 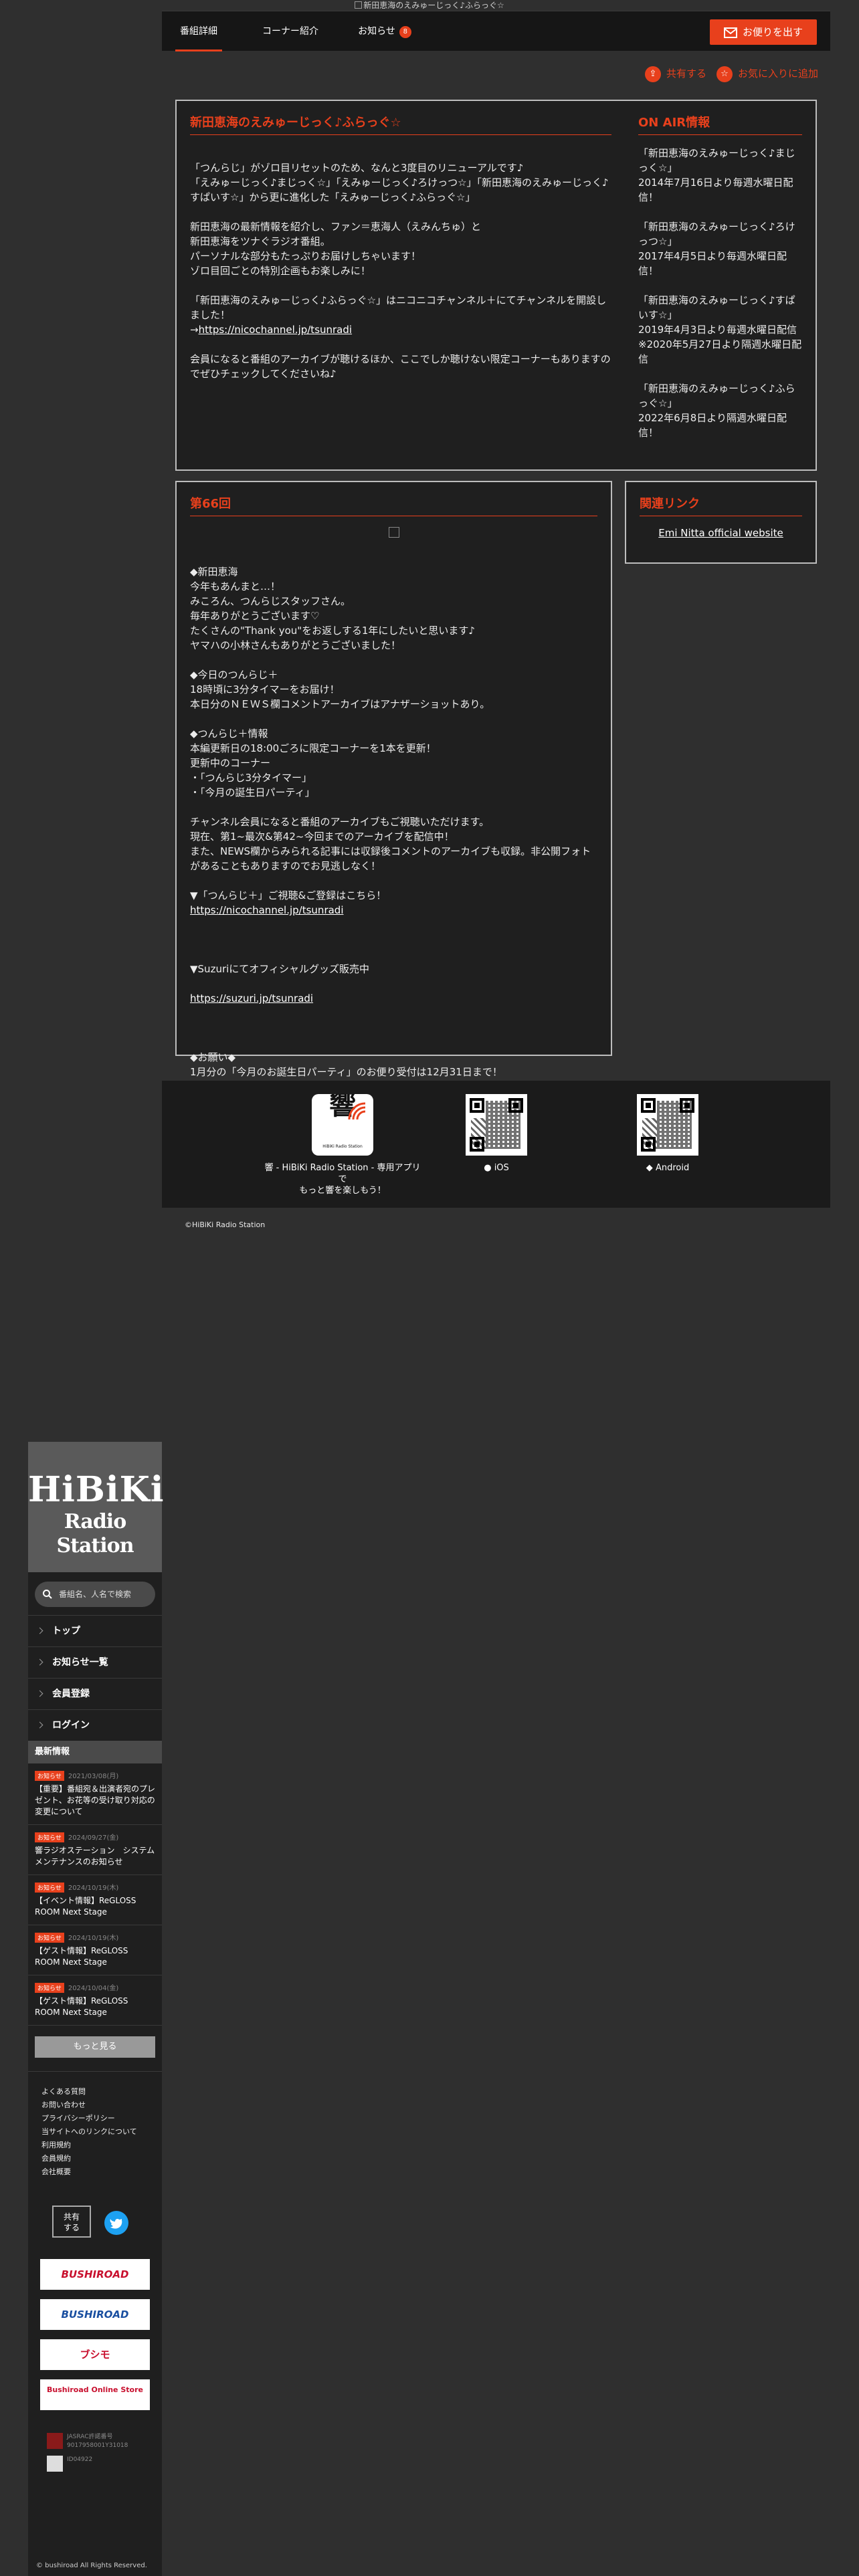 I want to click on news-title: 【ゲスト情報】ReGLOSS ROOM Next Stage, so click(x=81, y=1956).